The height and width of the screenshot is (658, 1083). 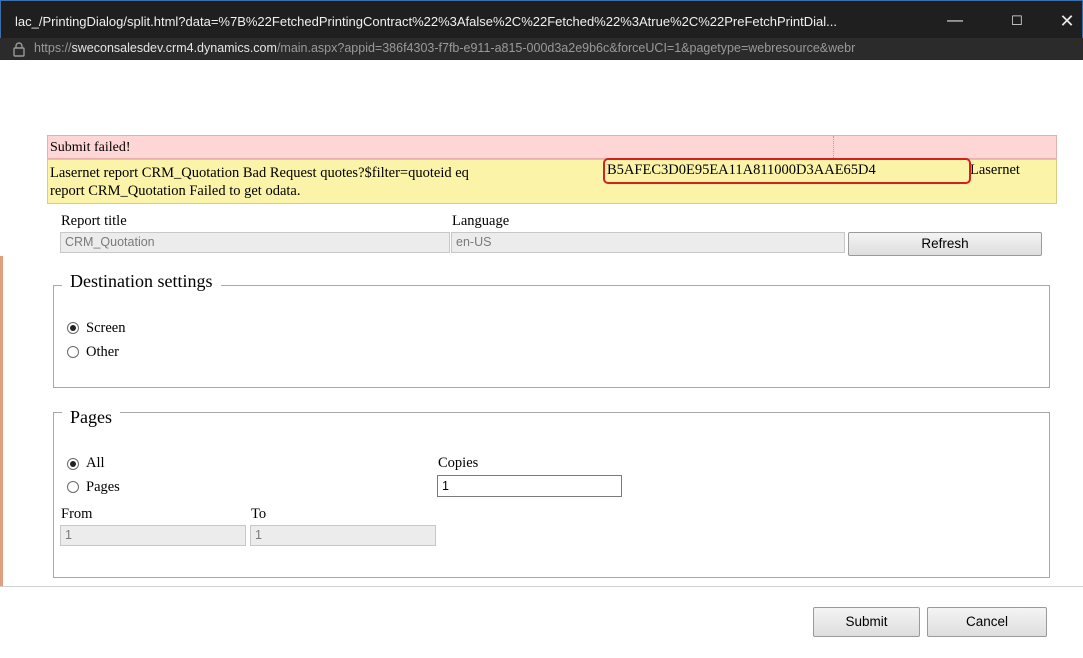 I want to click on all-pages-radio, so click(x=73, y=464).